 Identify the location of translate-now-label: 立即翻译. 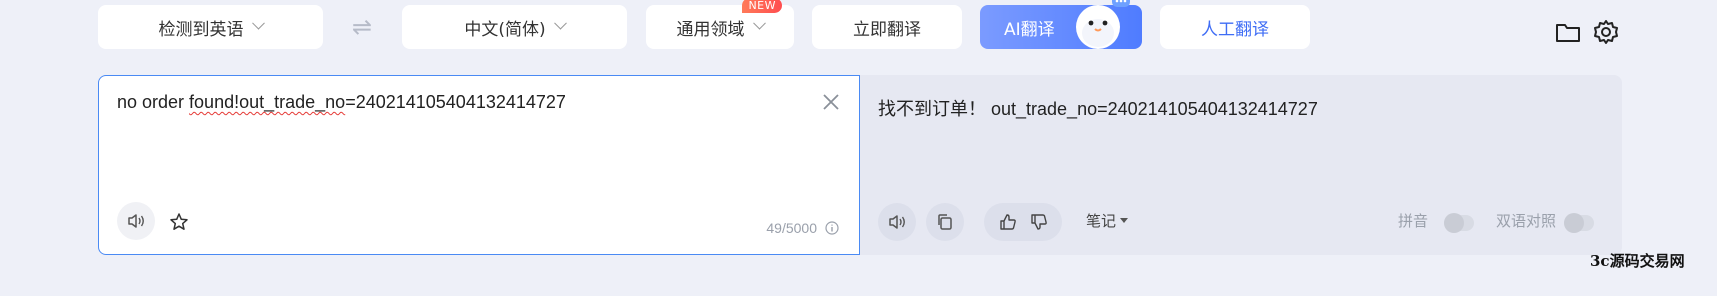
(887, 29).